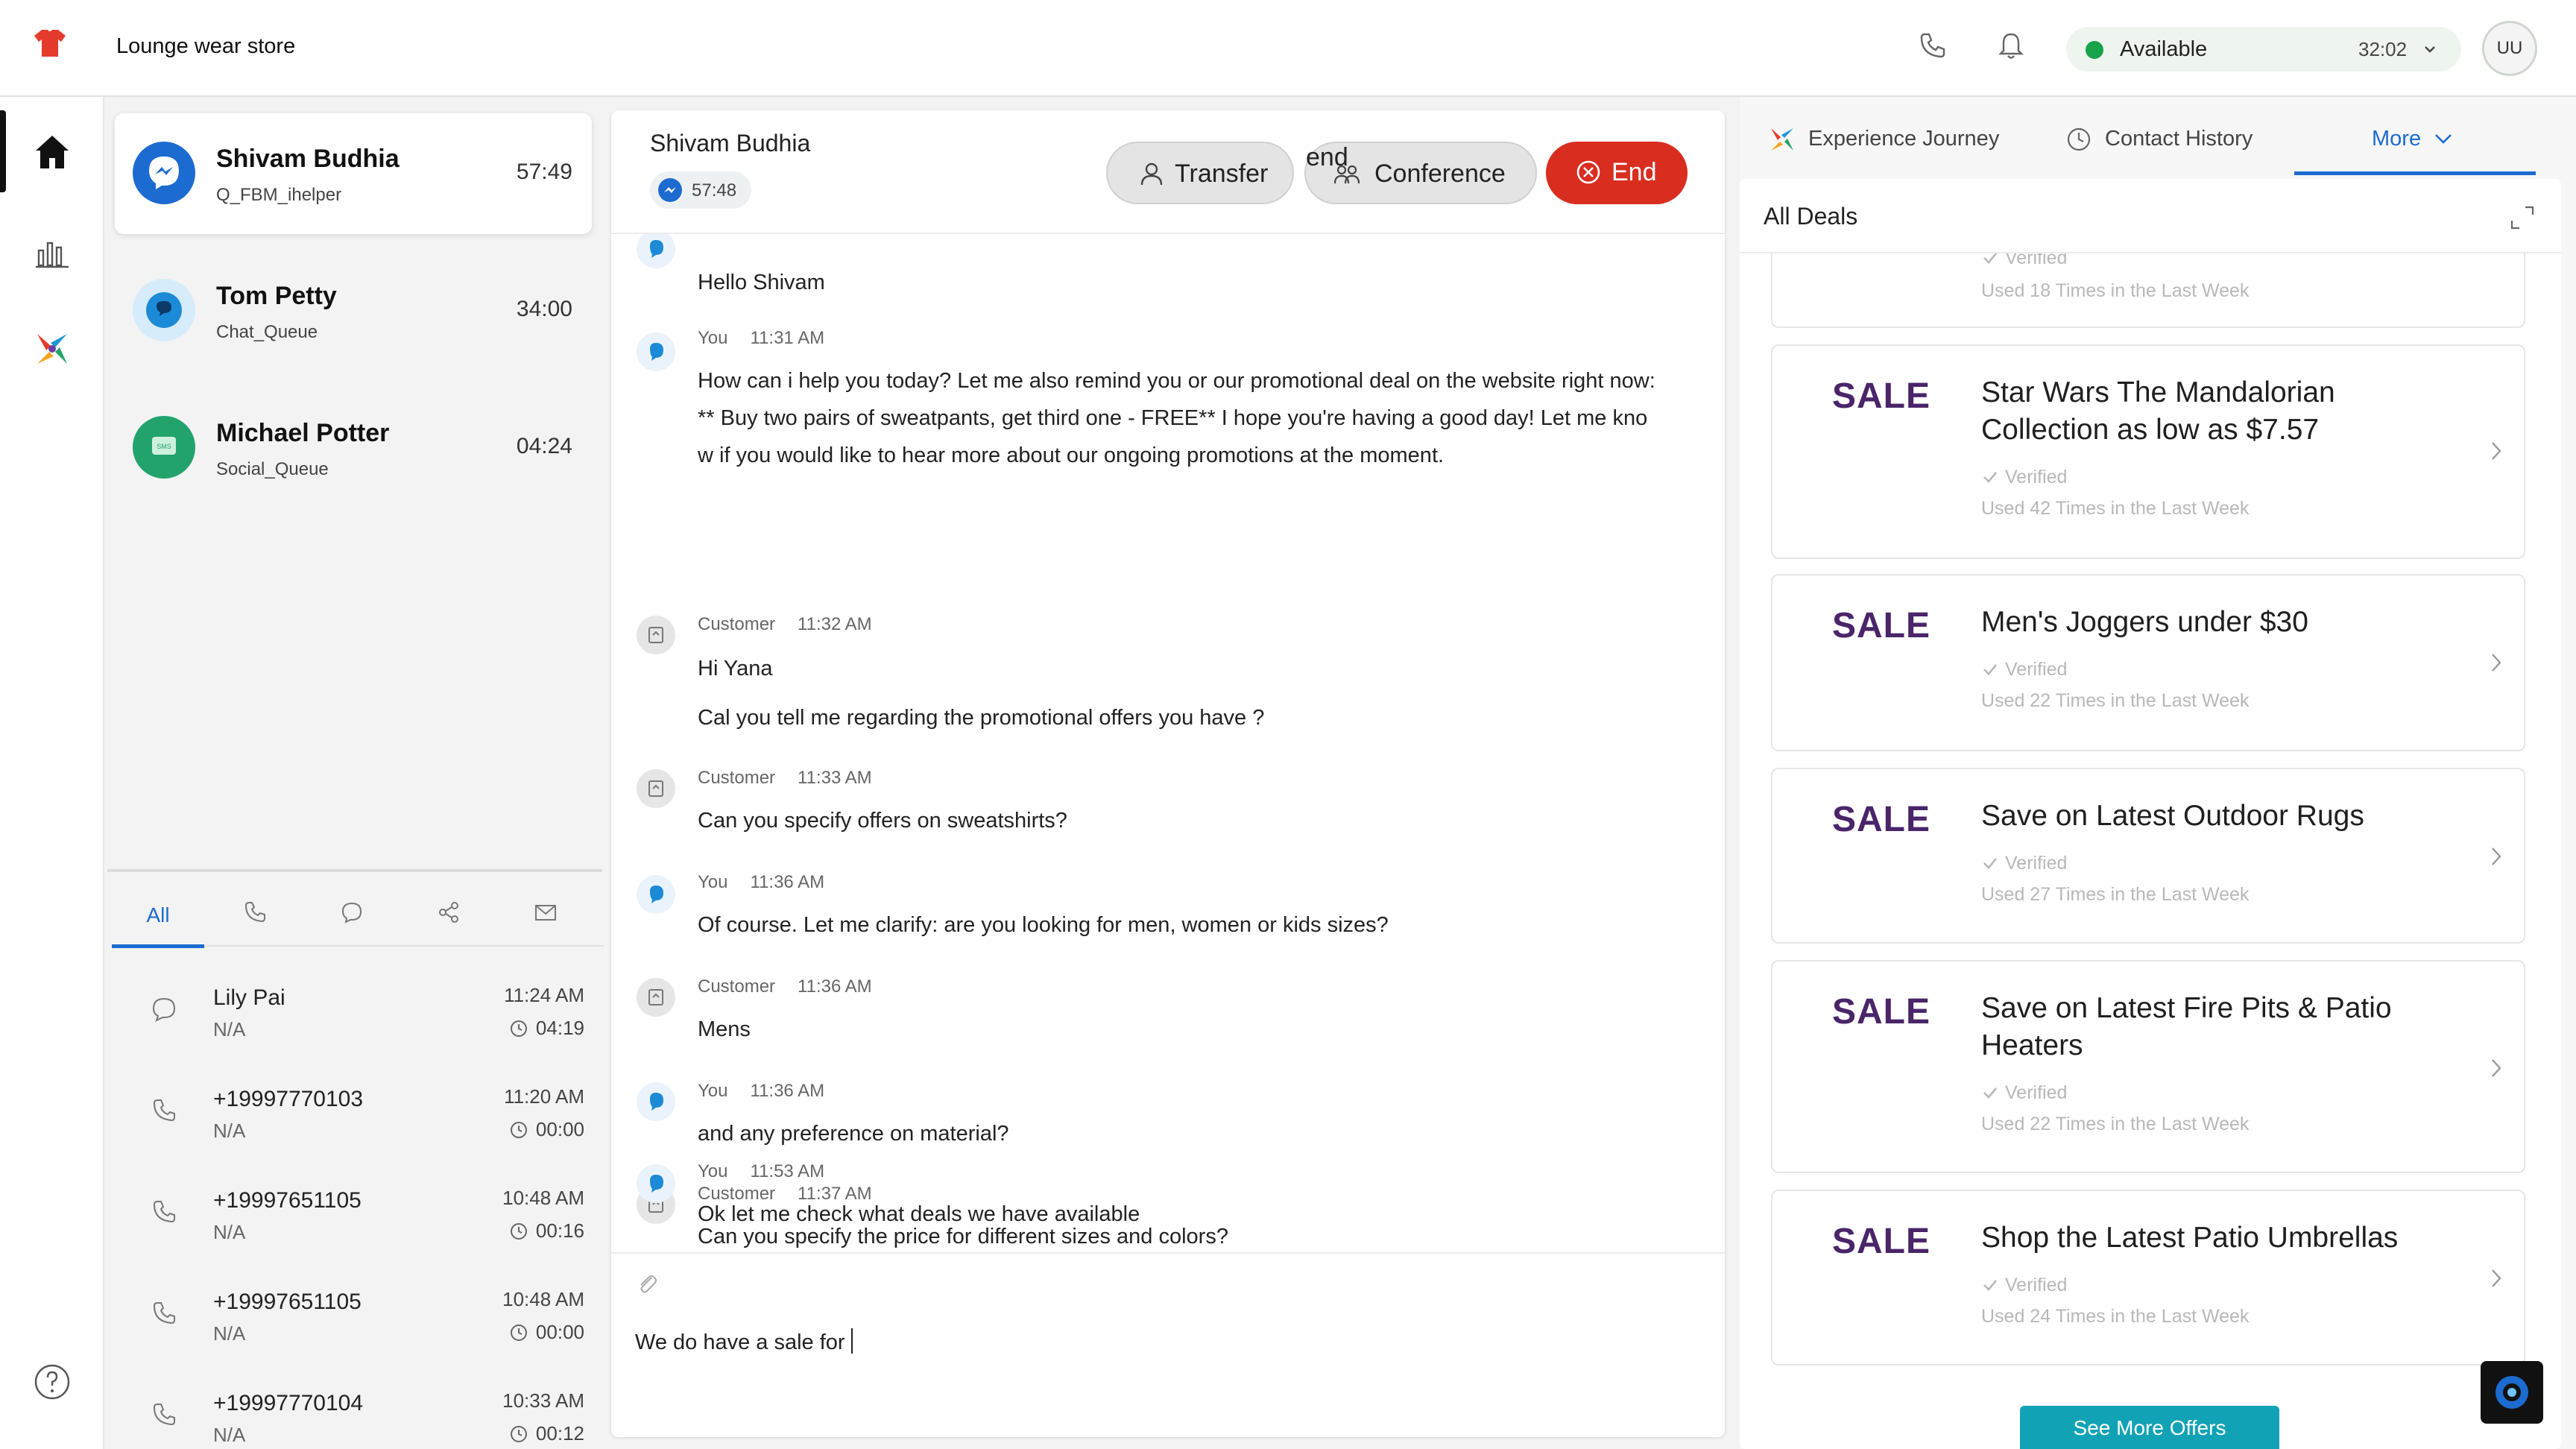  Describe the element at coordinates (2522, 217) in the screenshot. I see `expand-icon` at that location.